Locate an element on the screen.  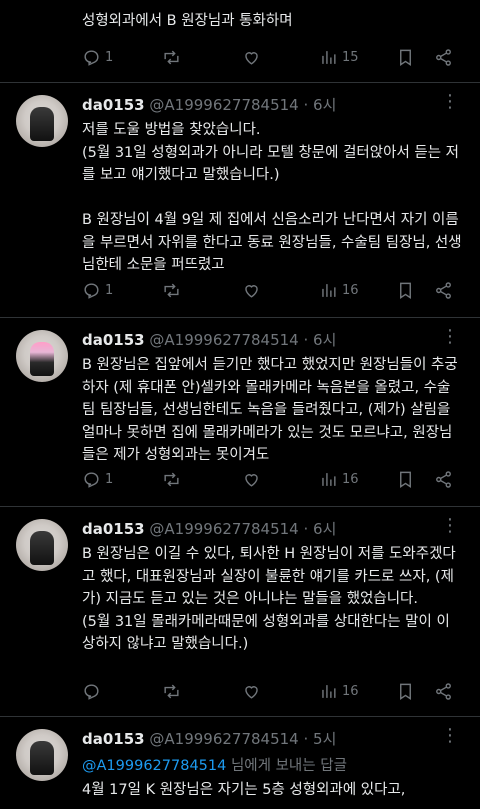
reply-button is located at coordinates (93, 691).